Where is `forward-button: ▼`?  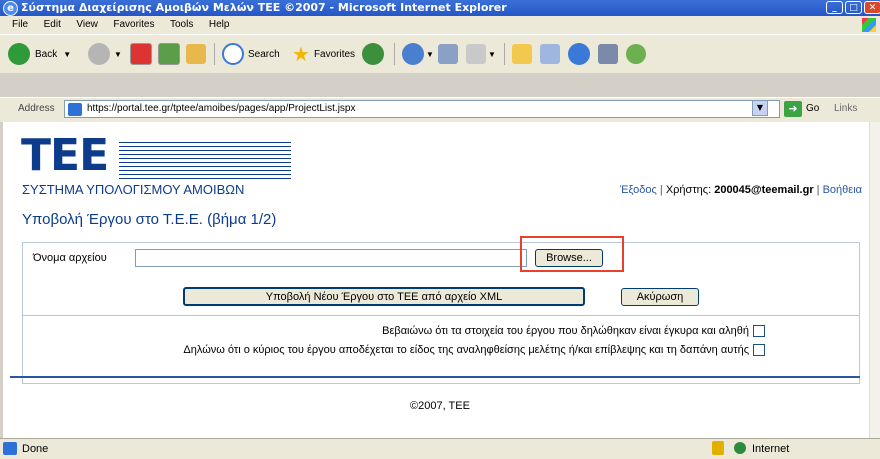
forward-button: ▼ is located at coordinates (105, 54).